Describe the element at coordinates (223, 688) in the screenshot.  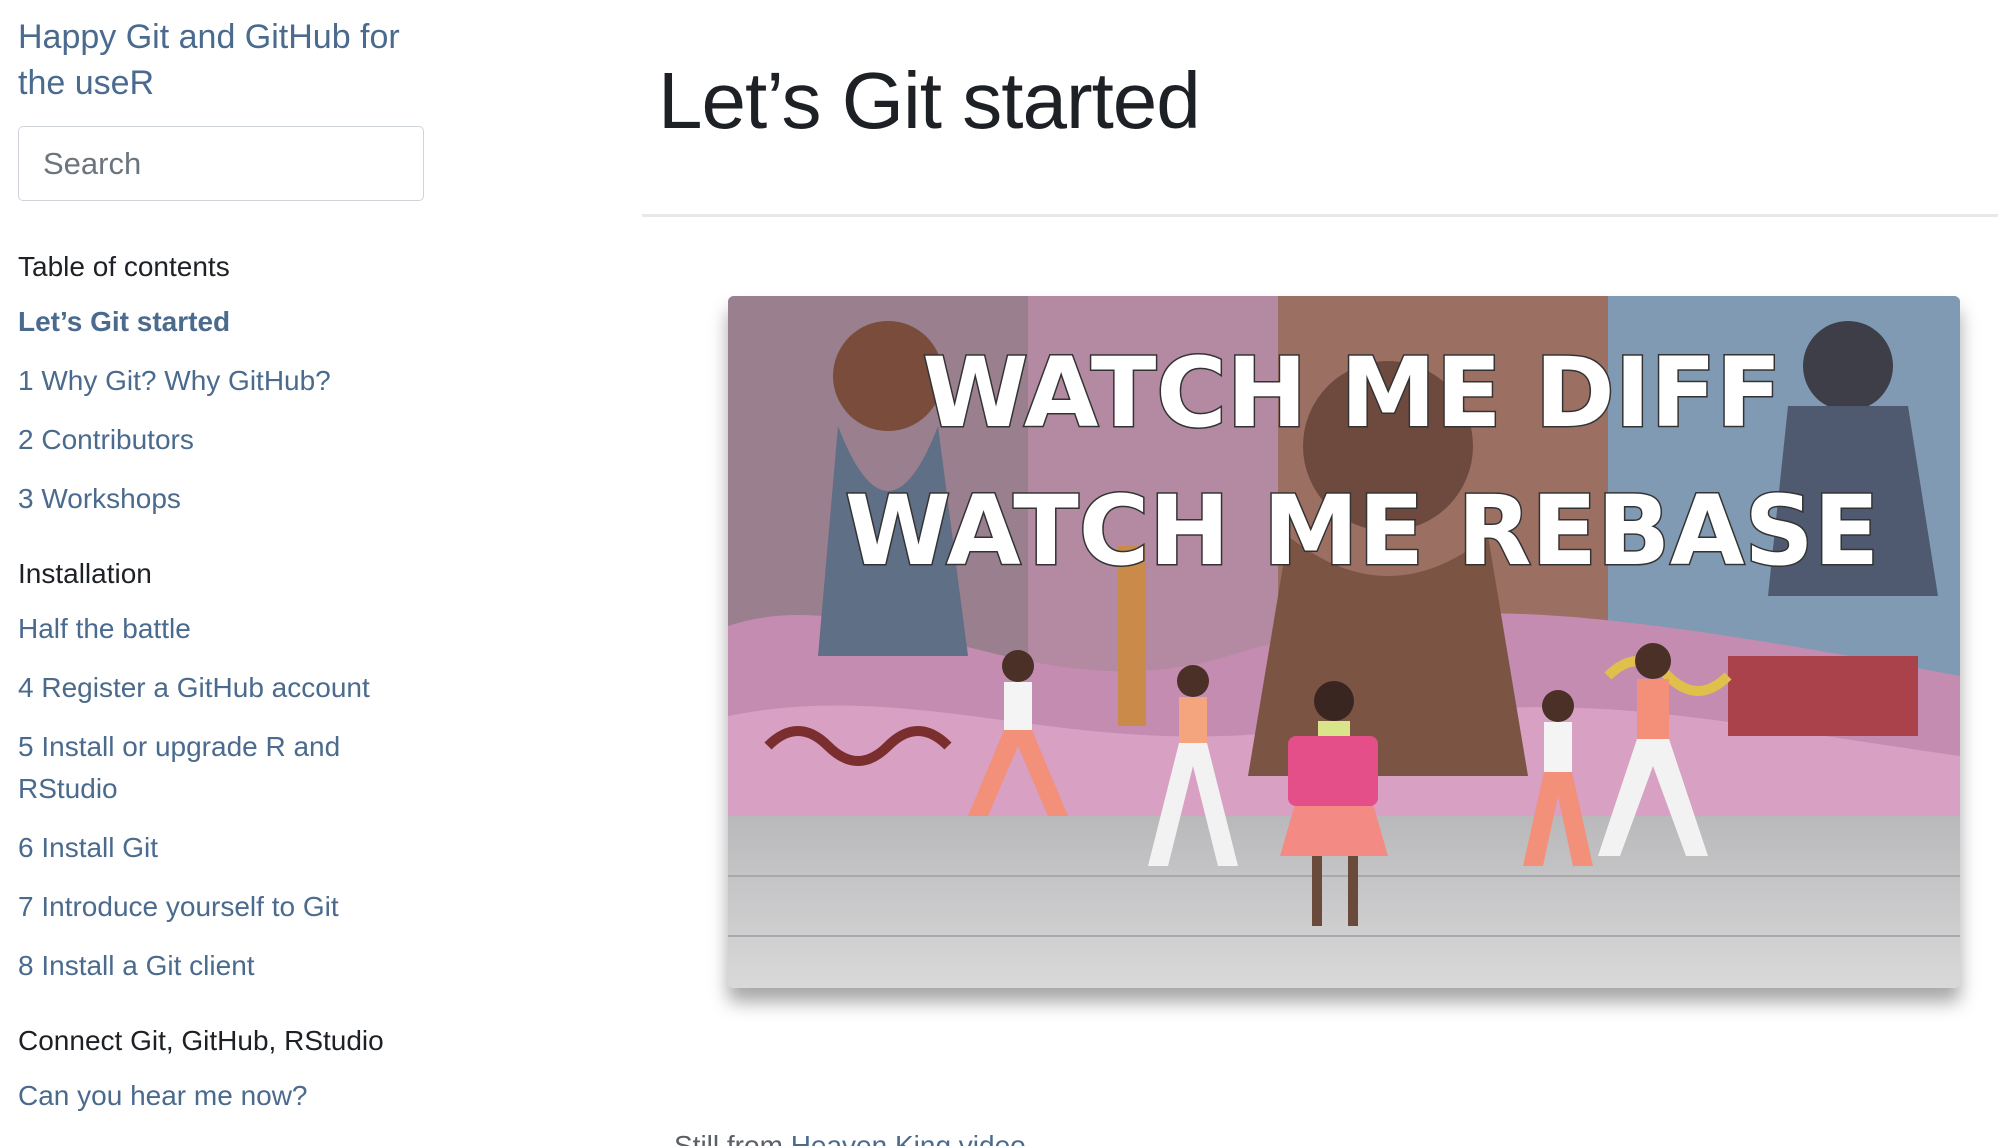
I see `toc-item-register-github: 4 Register a GitHub account` at that location.